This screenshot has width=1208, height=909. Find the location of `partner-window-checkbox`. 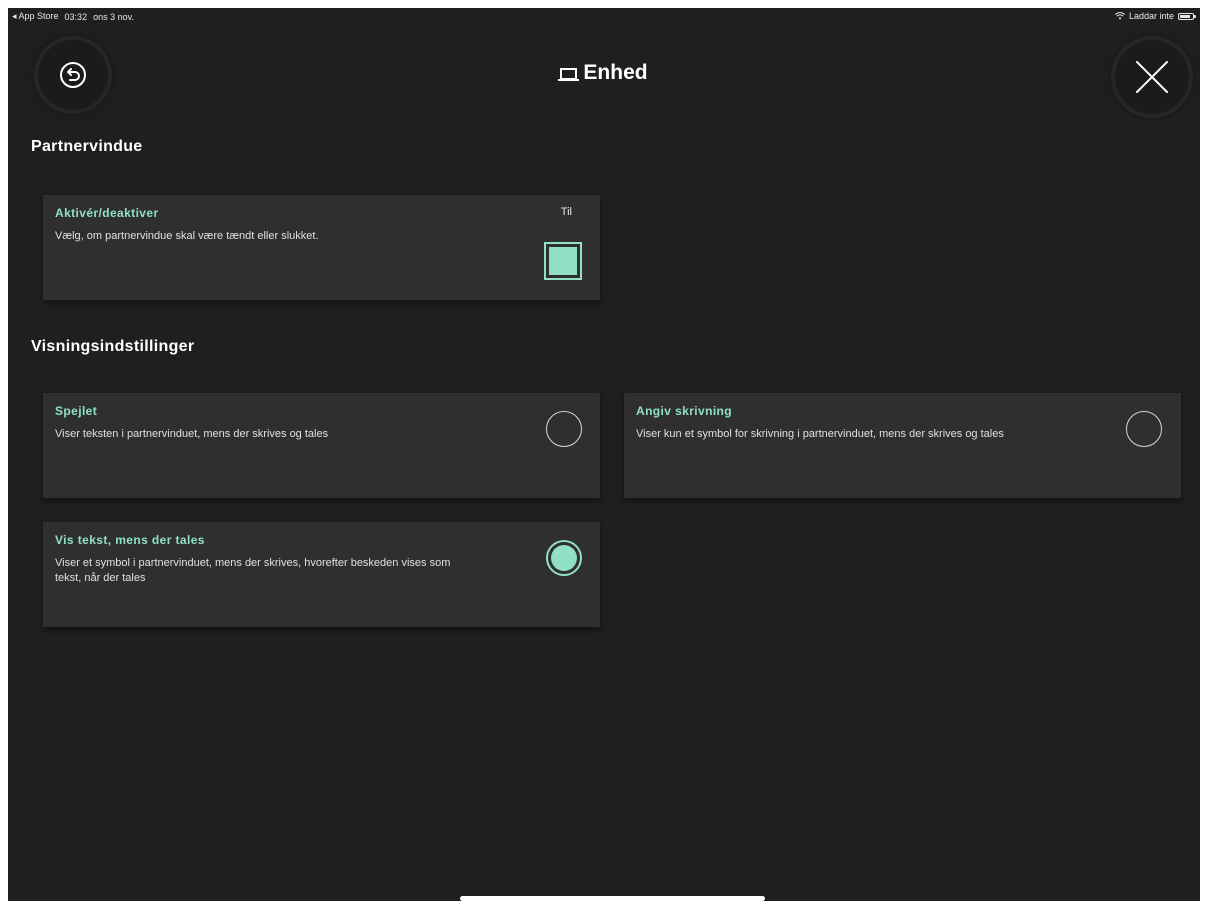

partner-window-checkbox is located at coordinates (563, 261).